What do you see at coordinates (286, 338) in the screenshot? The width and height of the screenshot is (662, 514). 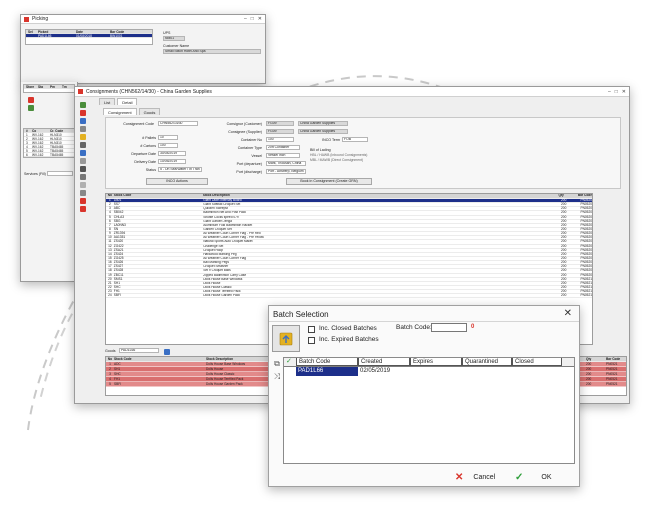 I see `batch-action-button` at bounding box center [286, 338].